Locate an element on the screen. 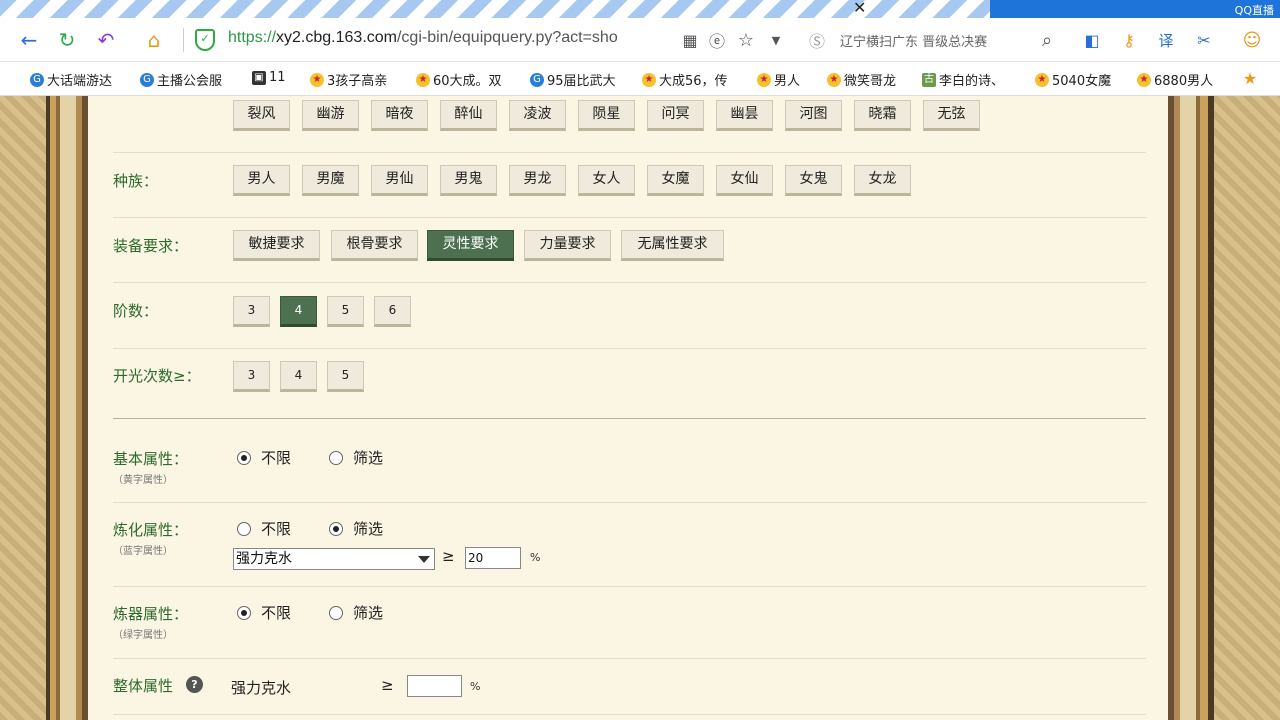 The width and height of the screenshot is (1280, 720). open-count-option-button: 4 is located at coordinates (298, 376).